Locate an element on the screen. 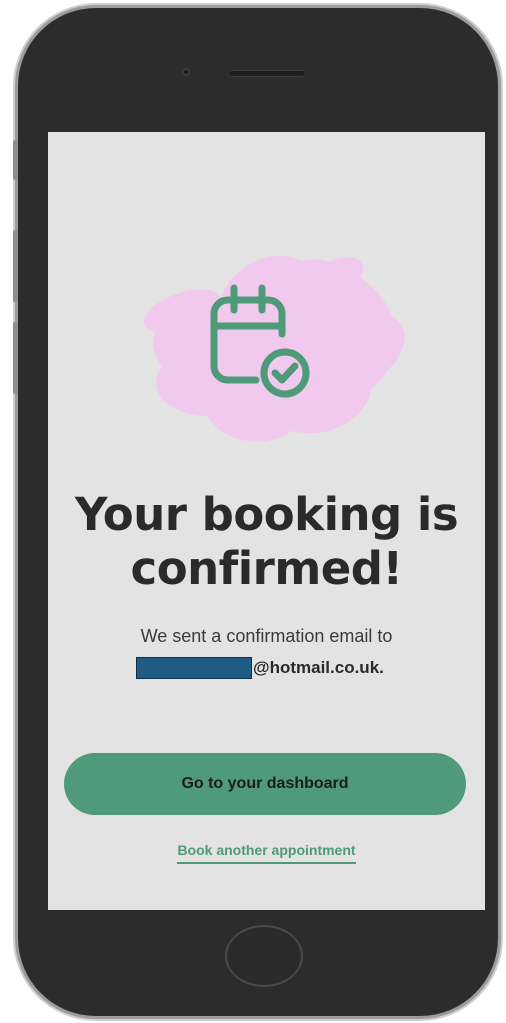 This screenshot has height=1023, width=506. book-another-appointment-link: Book another appointment is located at coordinates (266, 853).